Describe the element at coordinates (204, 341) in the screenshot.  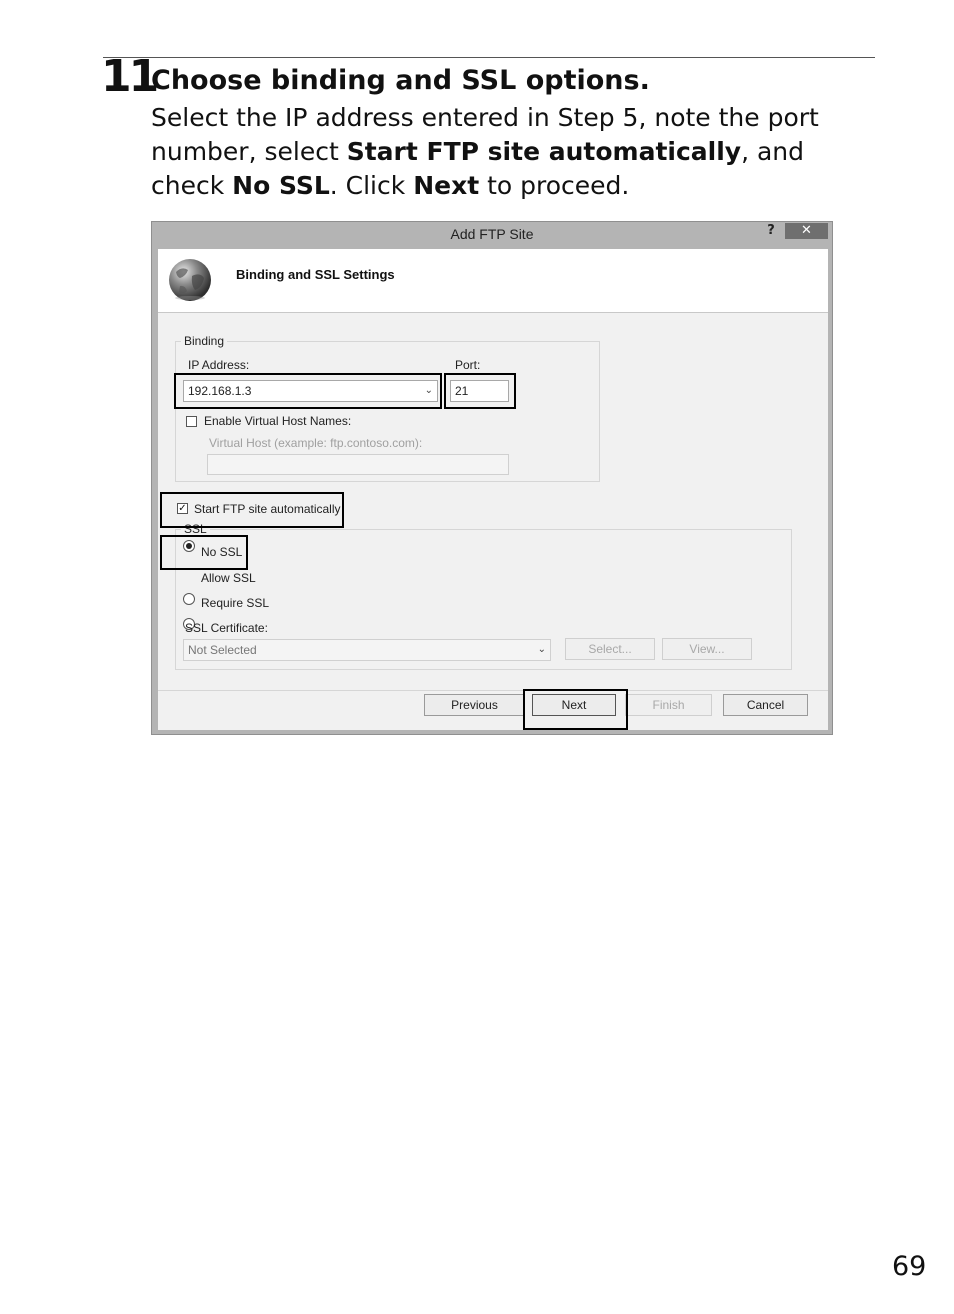
I see `binding-legend: Binding` at that location.